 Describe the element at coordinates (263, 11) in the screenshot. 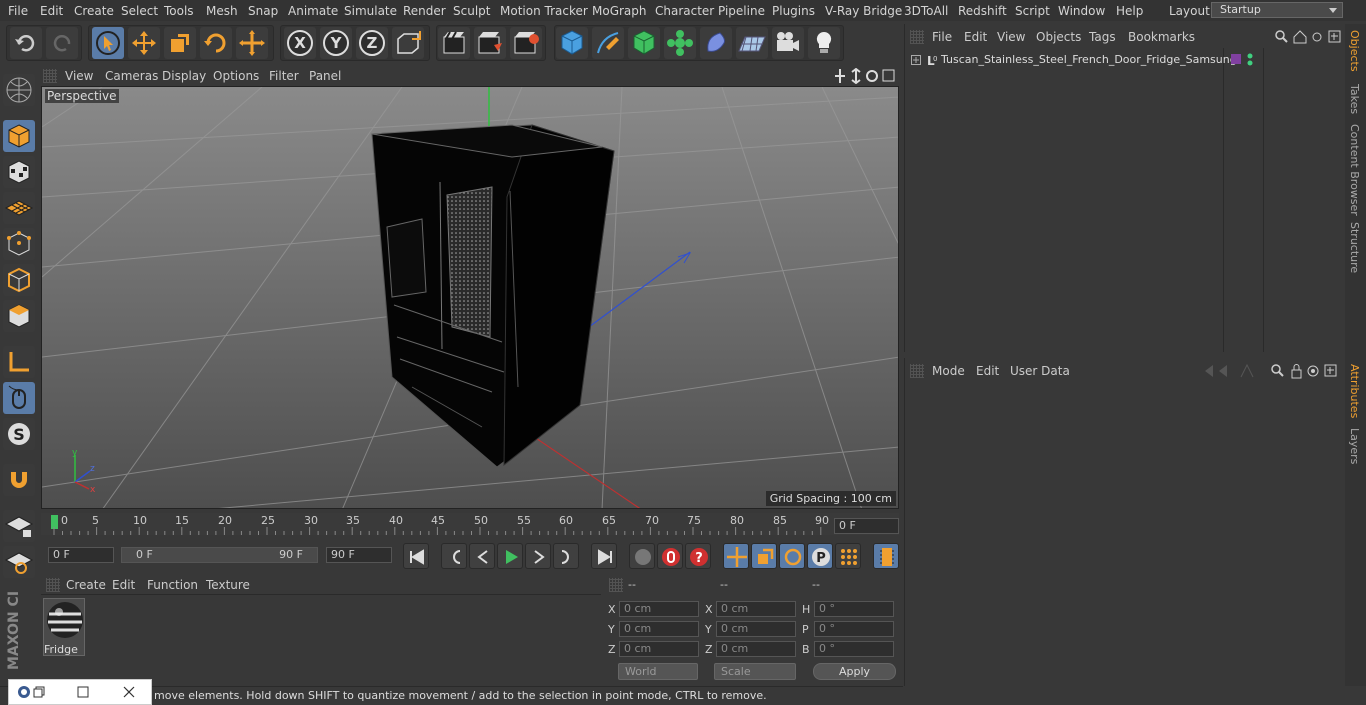

I see `menu-snap: Snap` at that location.